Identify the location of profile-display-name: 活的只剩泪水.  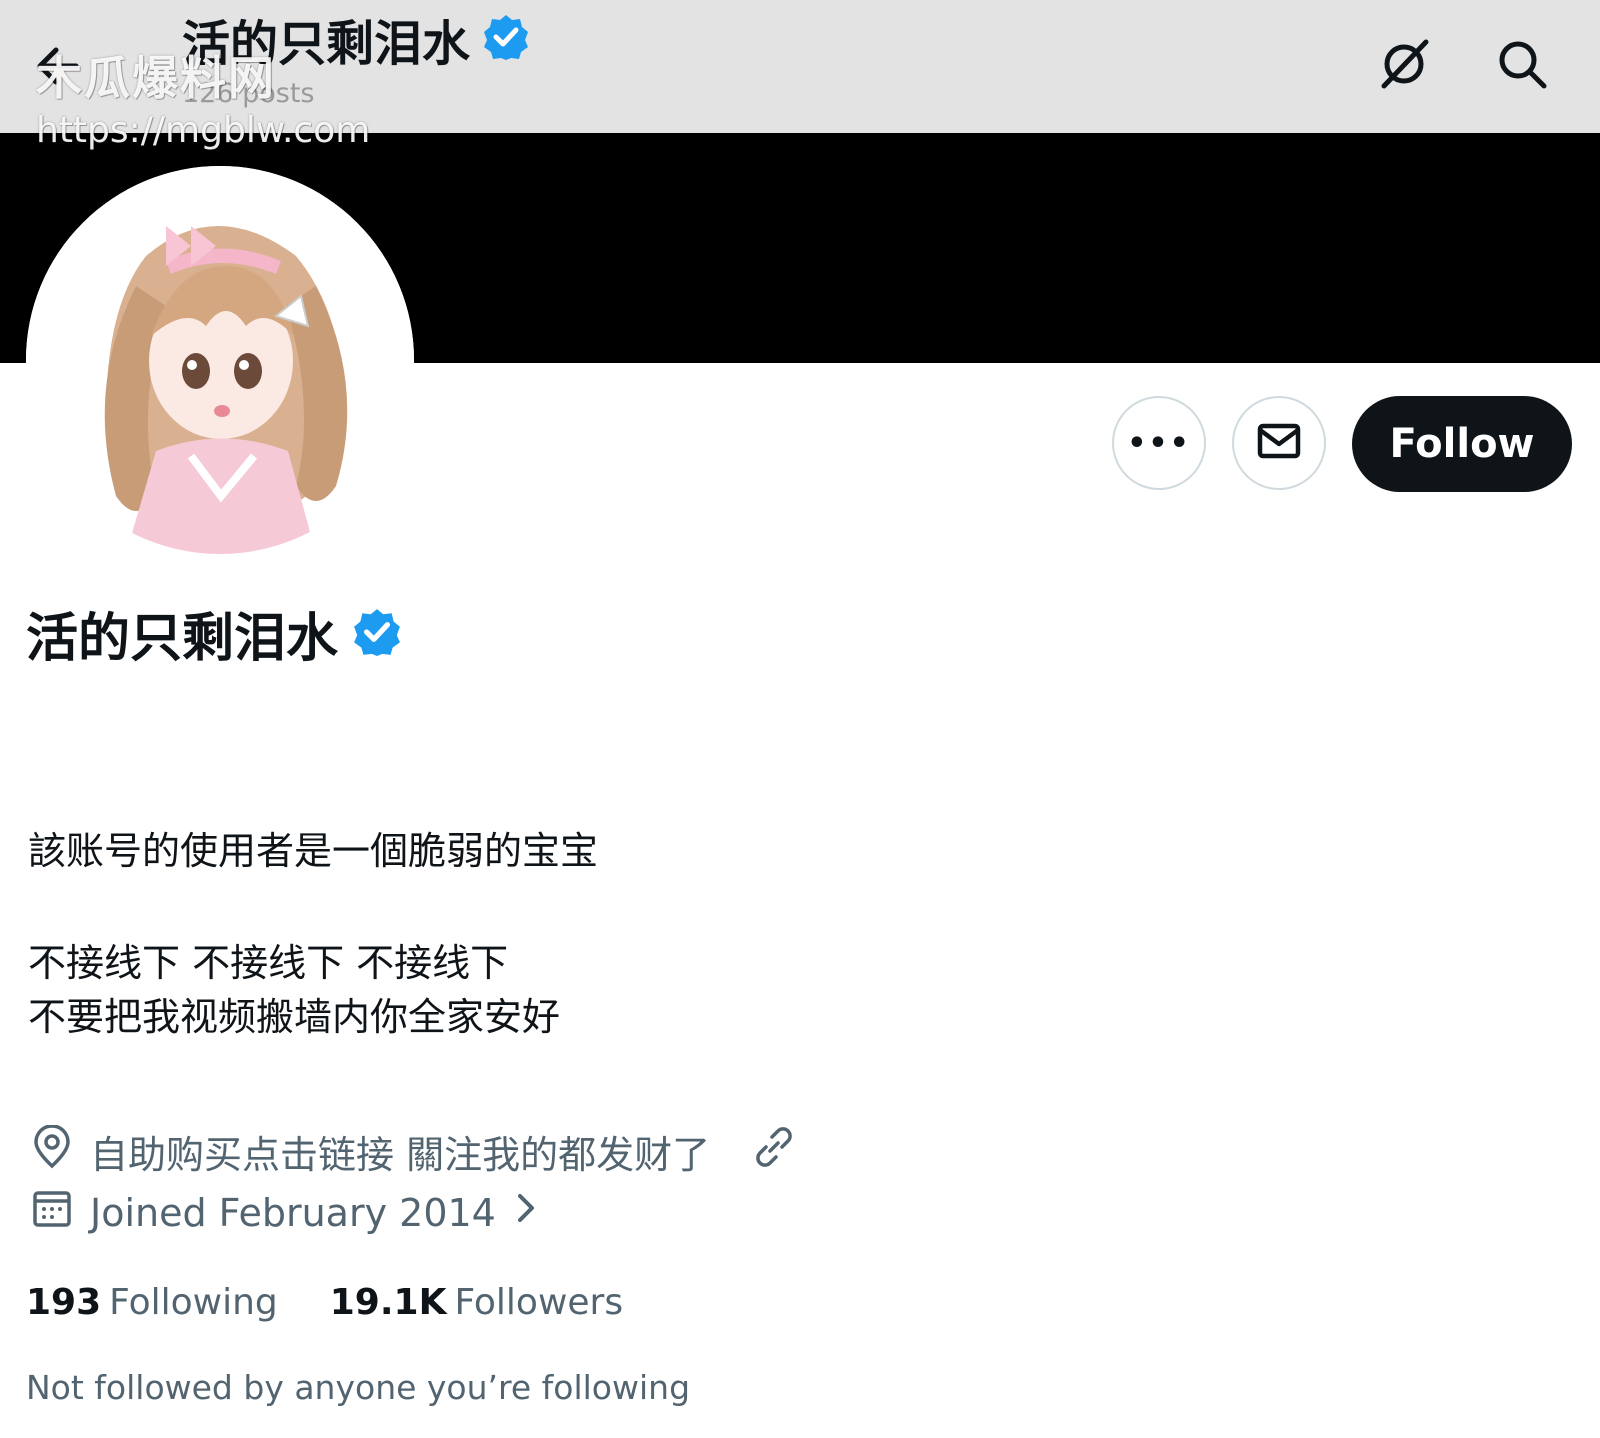
(182, 639).